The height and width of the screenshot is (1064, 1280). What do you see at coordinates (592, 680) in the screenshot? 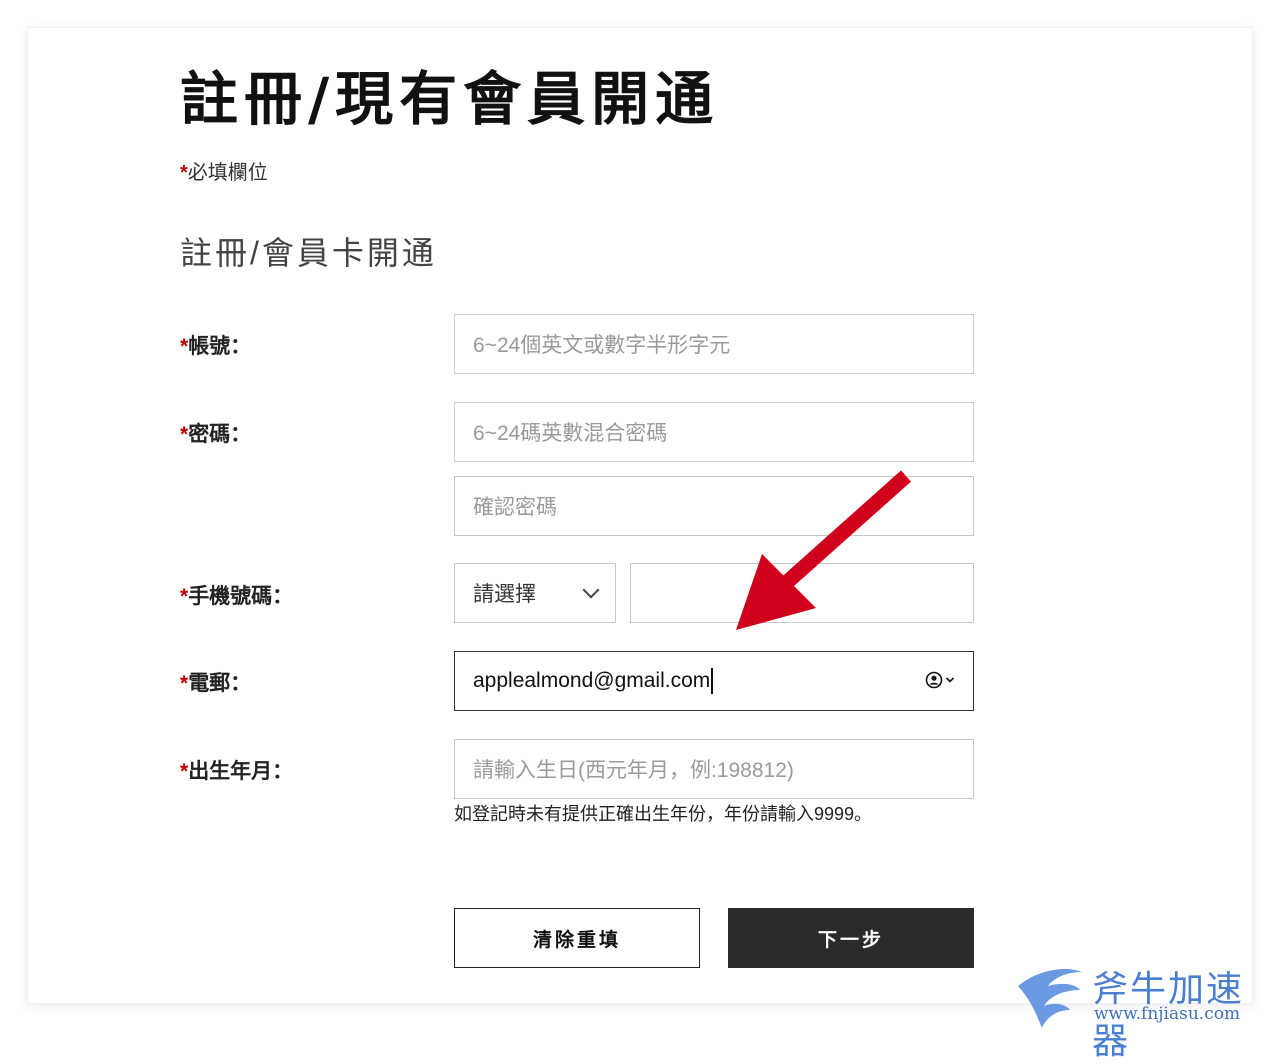
I see `email-value: applealmond@gmail.com` at bounding box center [592, 680].